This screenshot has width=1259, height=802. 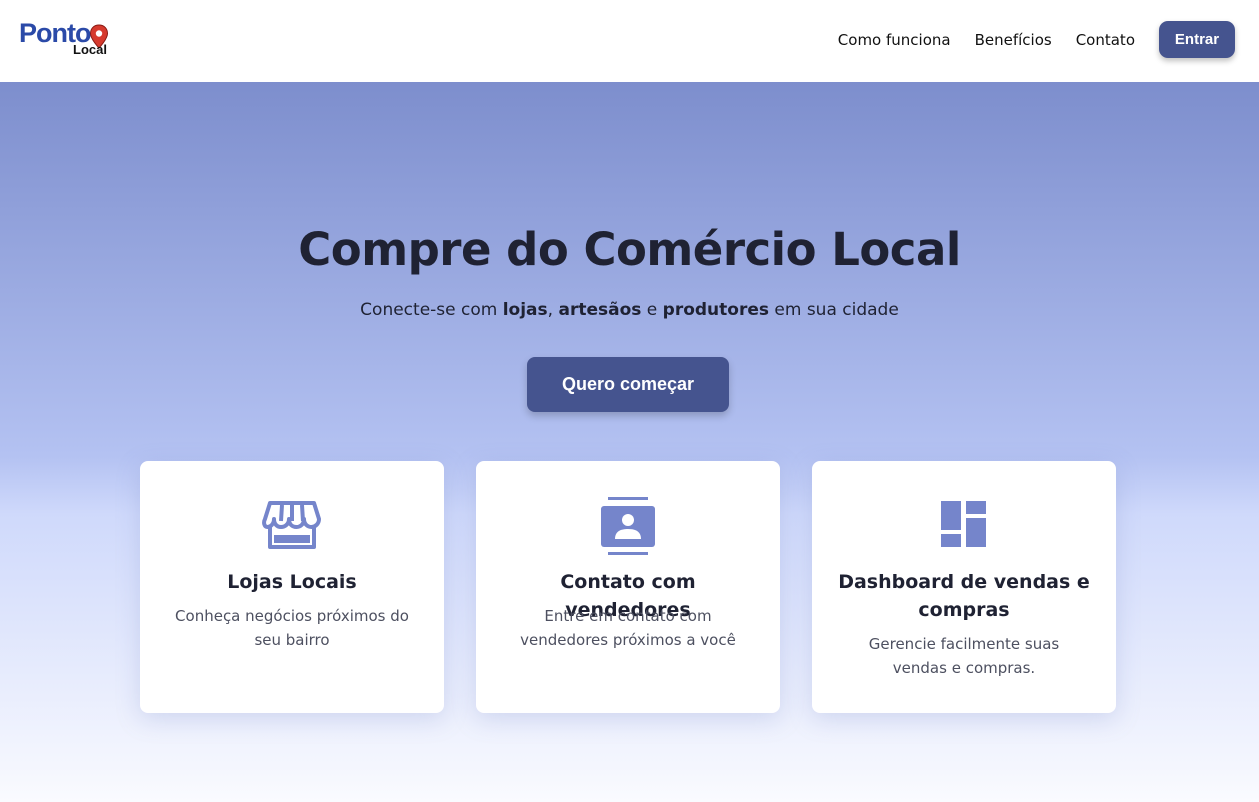 I want to click on nav-link-como-funciona: Como funciona, so click(x=894, y=40).